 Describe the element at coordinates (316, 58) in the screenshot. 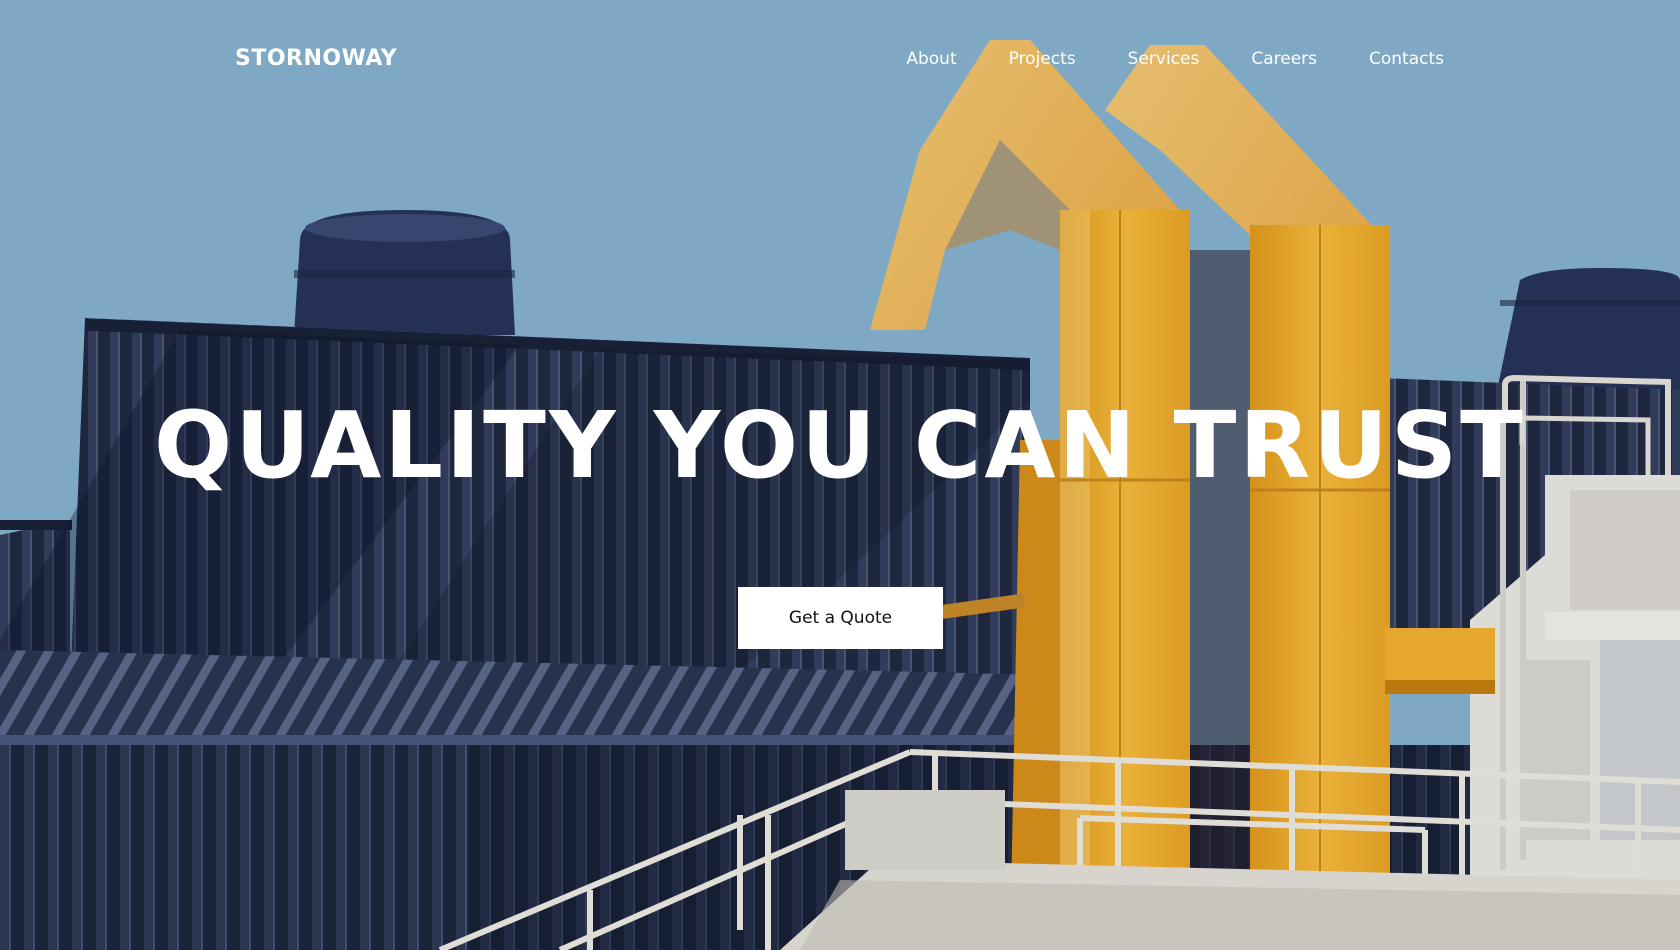

I see `brand-logo: STORNOWAY` at that location.